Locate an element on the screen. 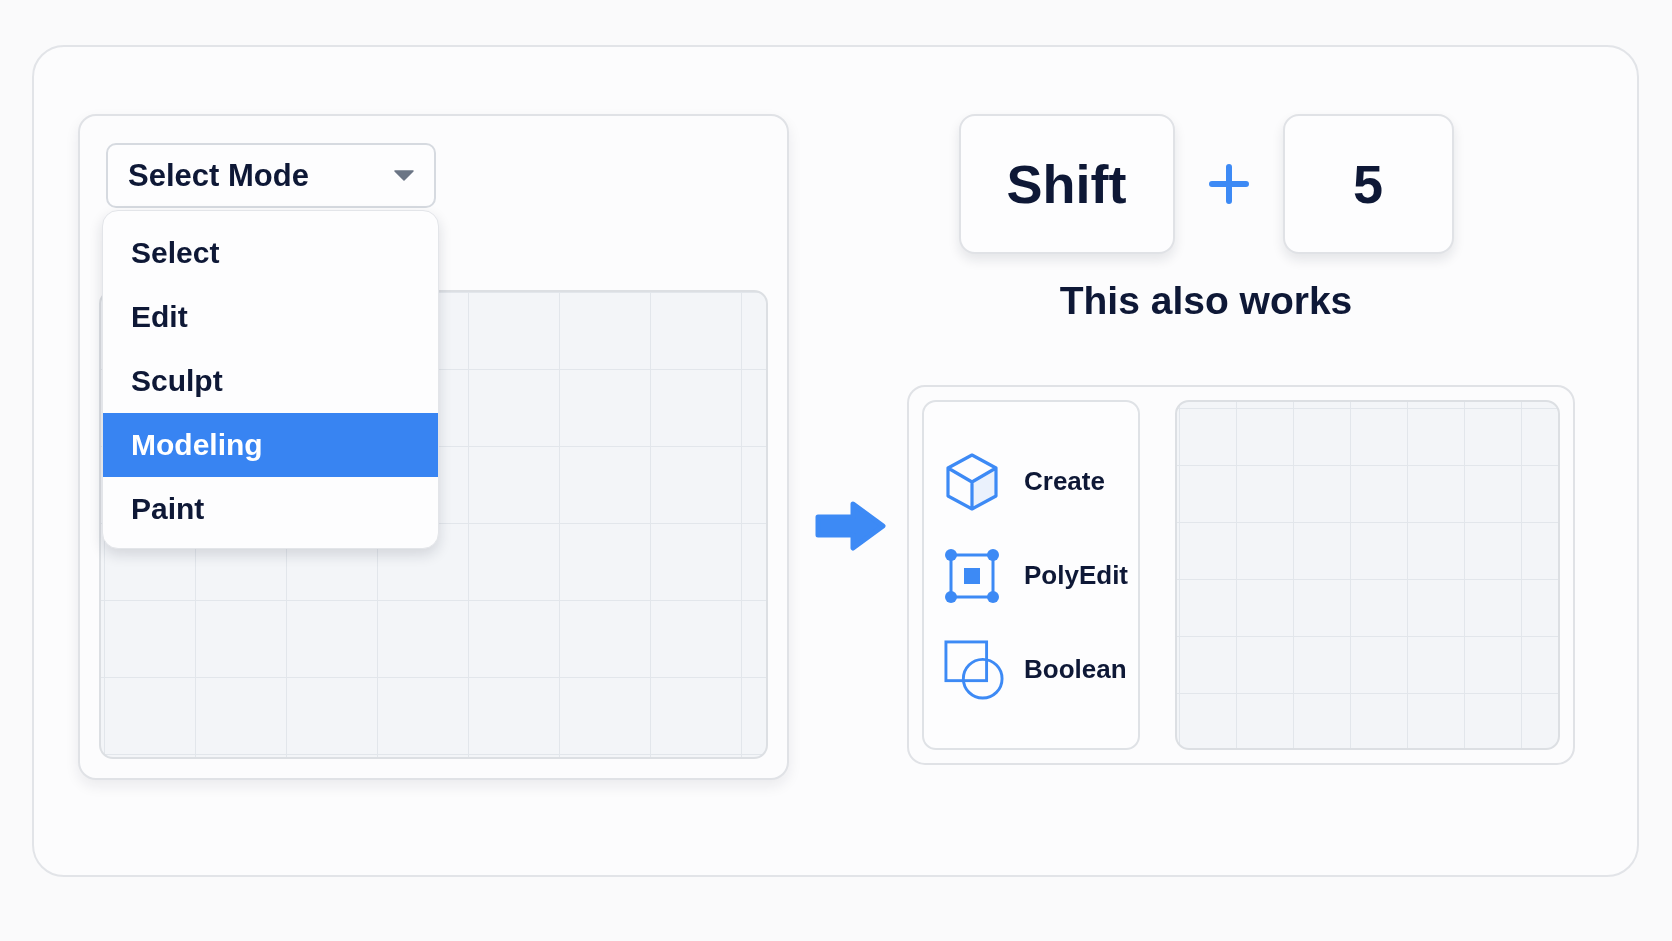  square-circle-overlap-icon is located at coordinates (974, 669).